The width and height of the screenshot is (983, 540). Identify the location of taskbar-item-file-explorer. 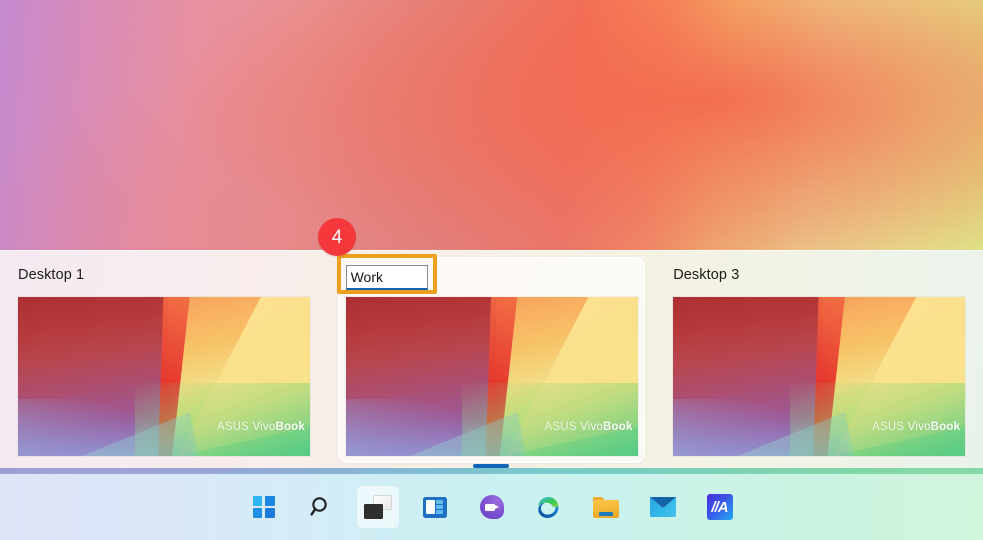
(606, 507).